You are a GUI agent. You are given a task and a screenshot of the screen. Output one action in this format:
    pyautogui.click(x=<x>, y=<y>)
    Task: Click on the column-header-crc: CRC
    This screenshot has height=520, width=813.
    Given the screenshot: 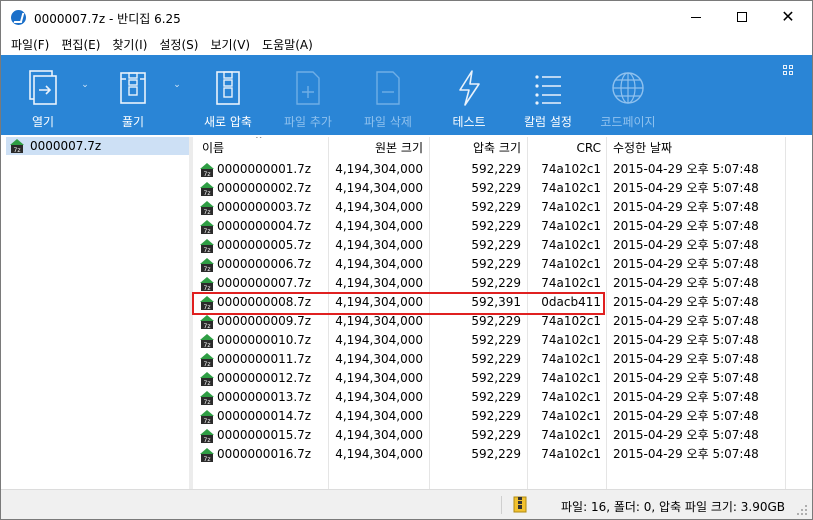 What is the action you would take?
    pyautogui.click(x=564, y=148)
    